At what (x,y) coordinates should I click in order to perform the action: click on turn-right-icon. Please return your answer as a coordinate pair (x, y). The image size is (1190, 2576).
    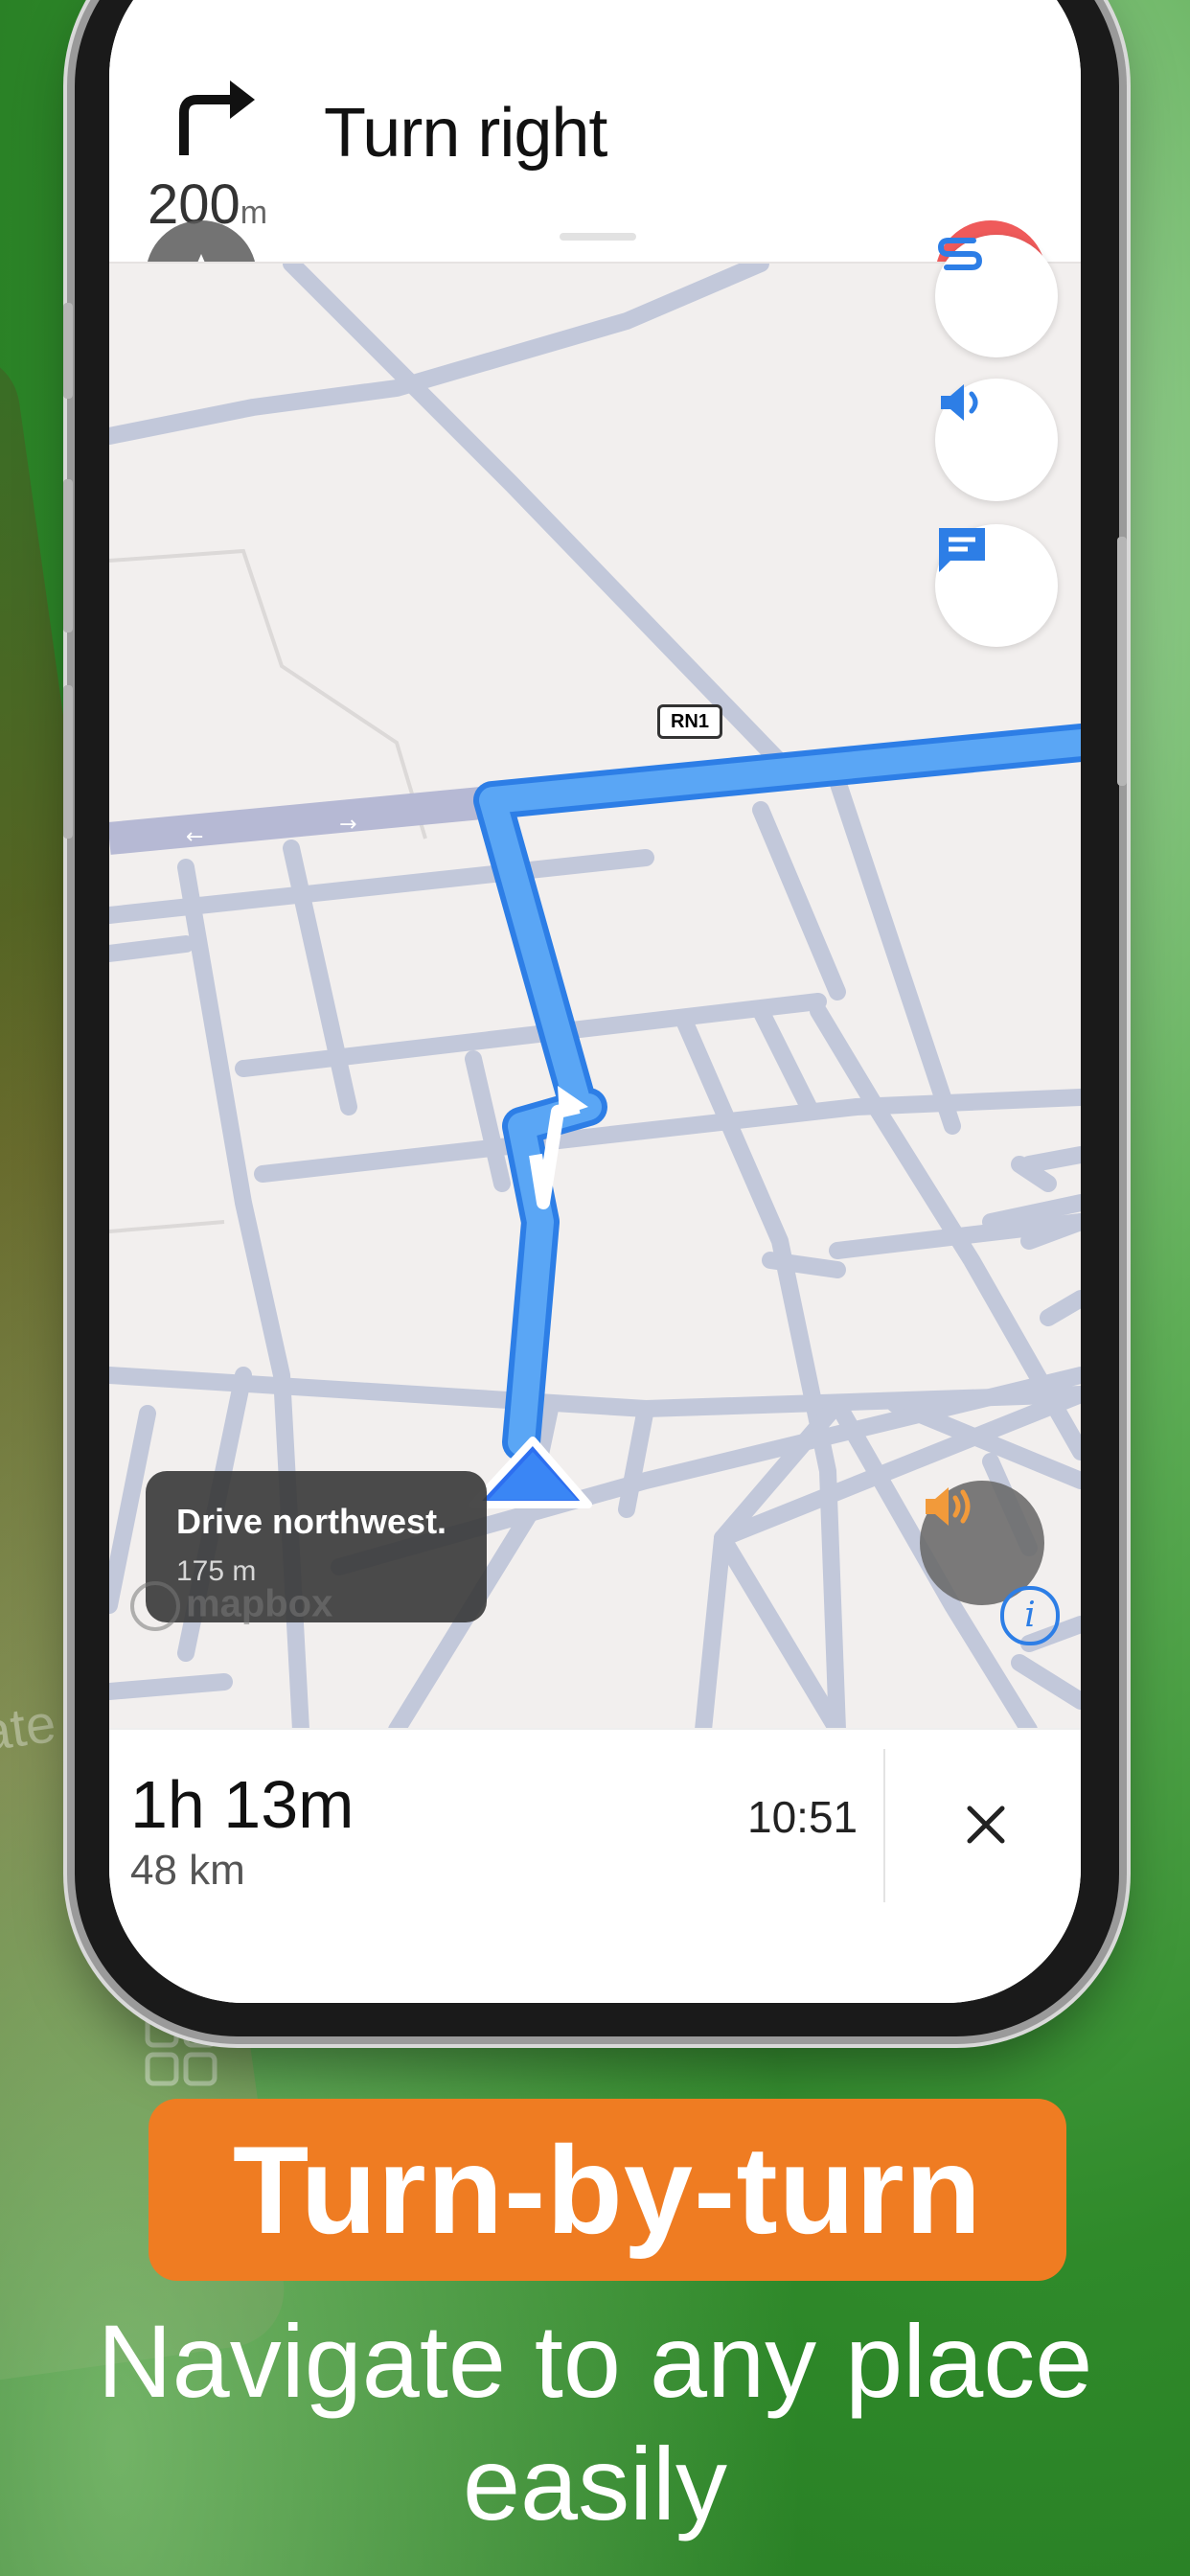
    Looking at the image, I should click on (217, 117).